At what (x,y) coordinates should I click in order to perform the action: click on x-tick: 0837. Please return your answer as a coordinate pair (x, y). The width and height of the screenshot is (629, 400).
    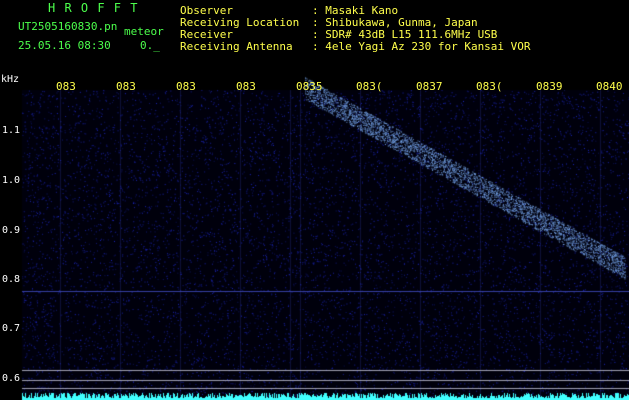
    Looking at the image, I should click on (429, 86).